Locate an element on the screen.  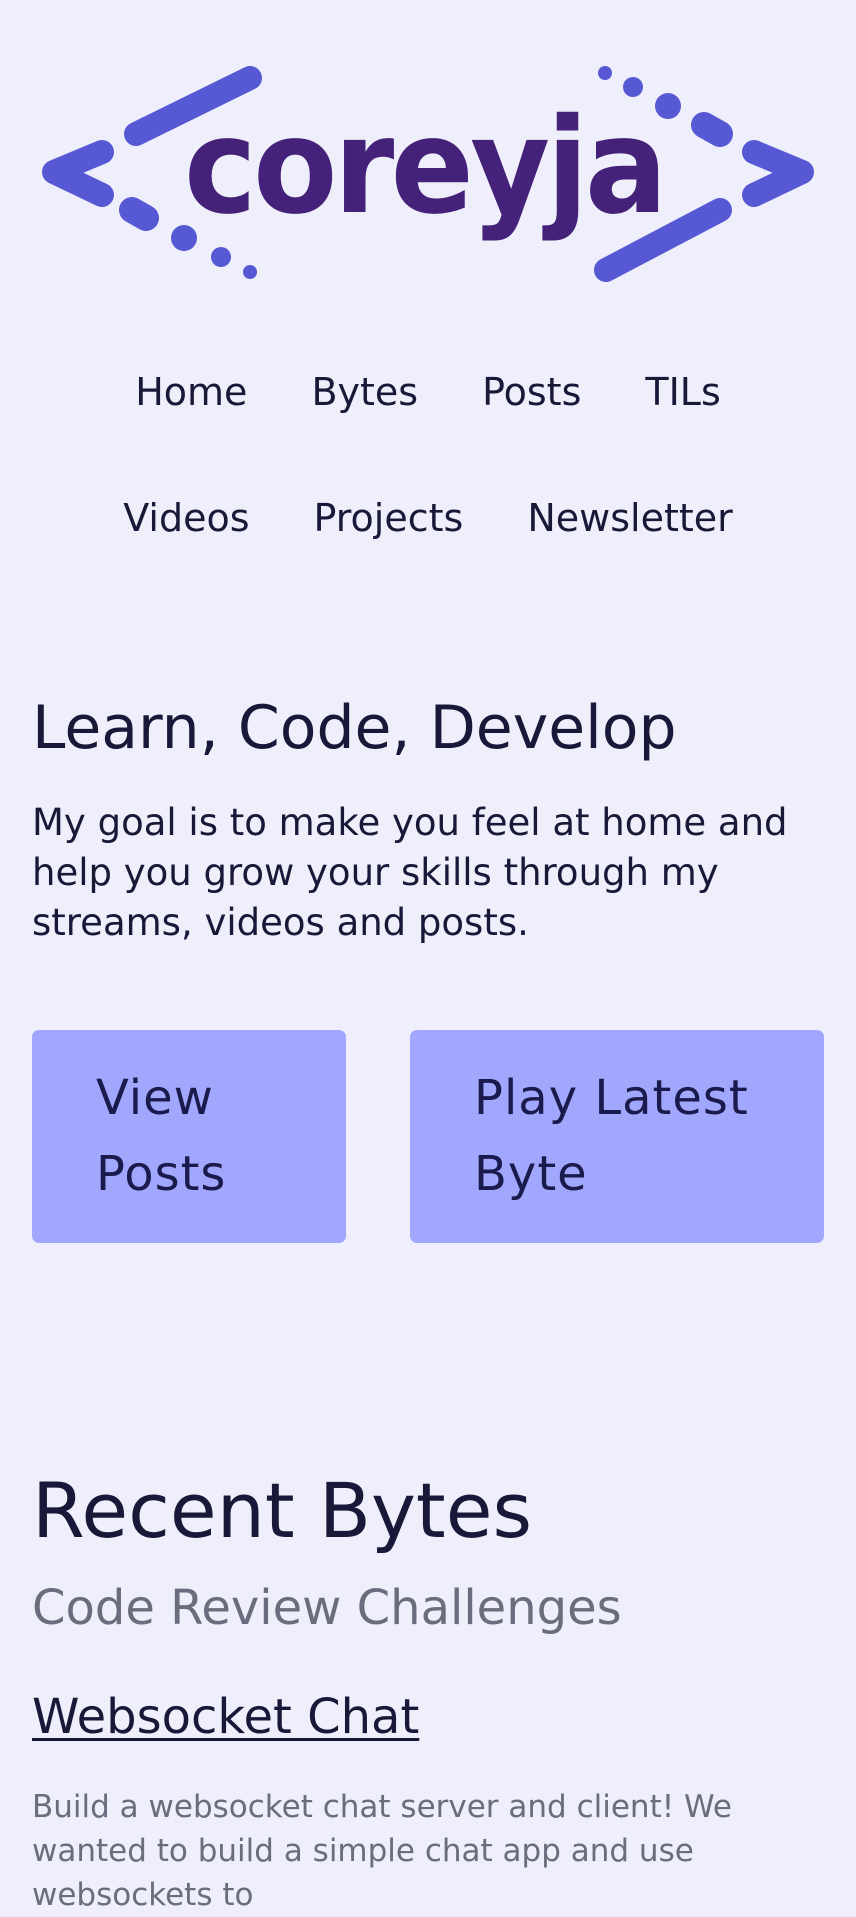
logo-right-chevron is located at coordinates (778, 173).